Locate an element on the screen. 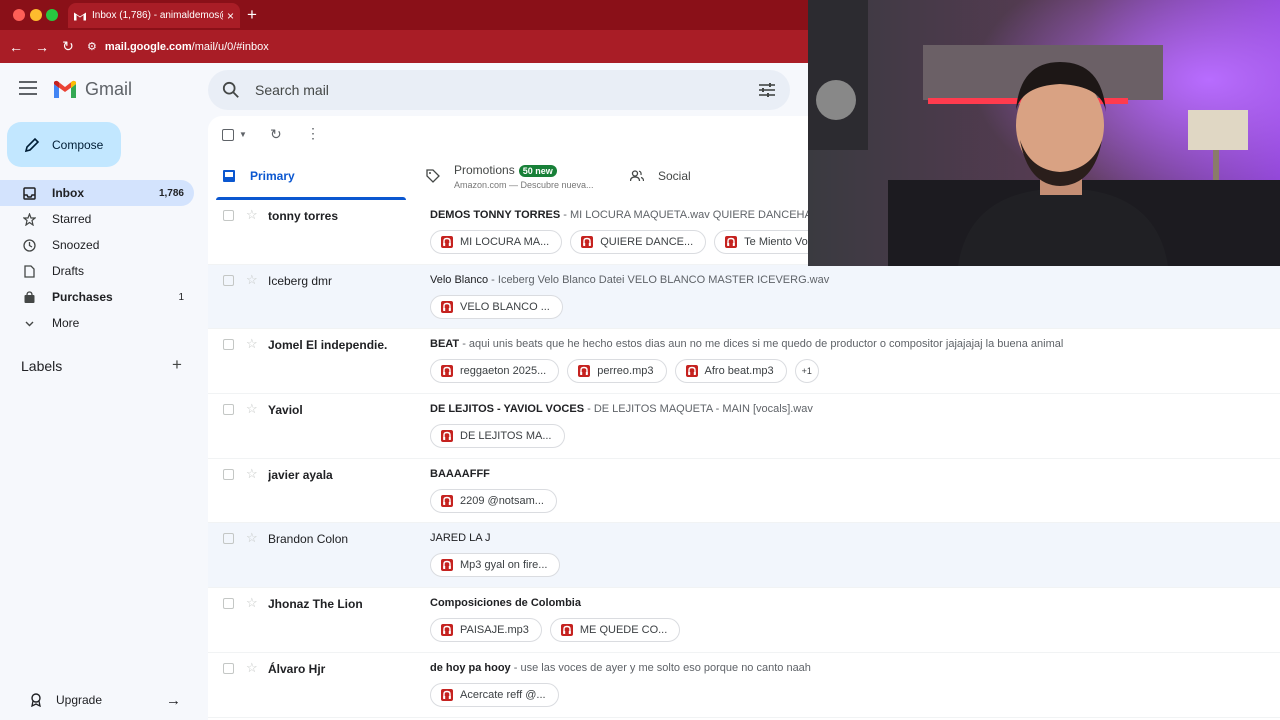 The width and height of the screenshot is (1280, 720). compose-button: Compose is located at coordinates (64, 144).